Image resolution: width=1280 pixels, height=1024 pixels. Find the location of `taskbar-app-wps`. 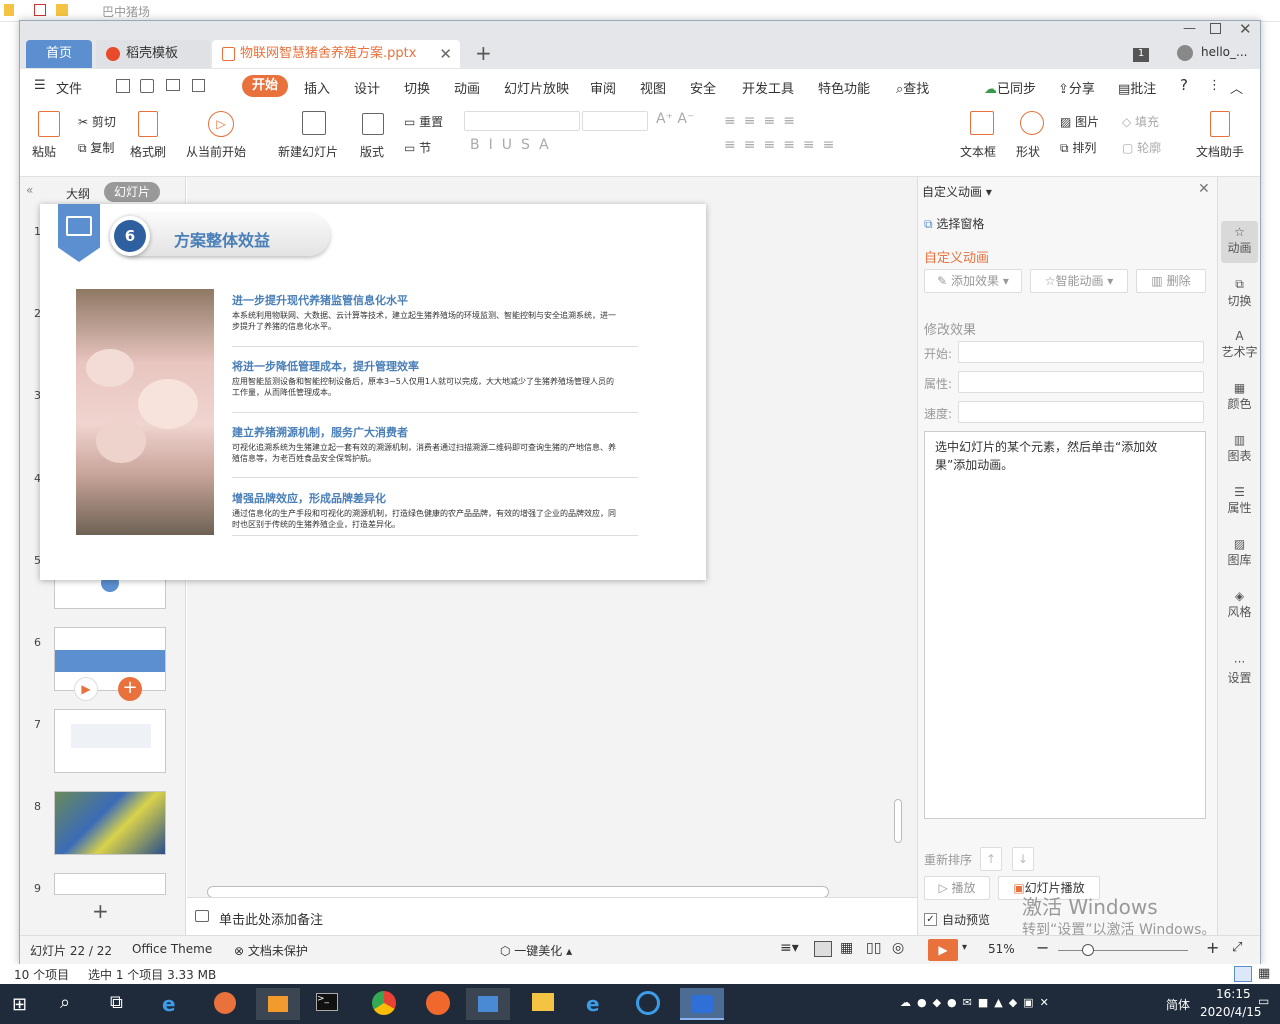

taskbar-app-wps is located at coordinates (702, 1004).